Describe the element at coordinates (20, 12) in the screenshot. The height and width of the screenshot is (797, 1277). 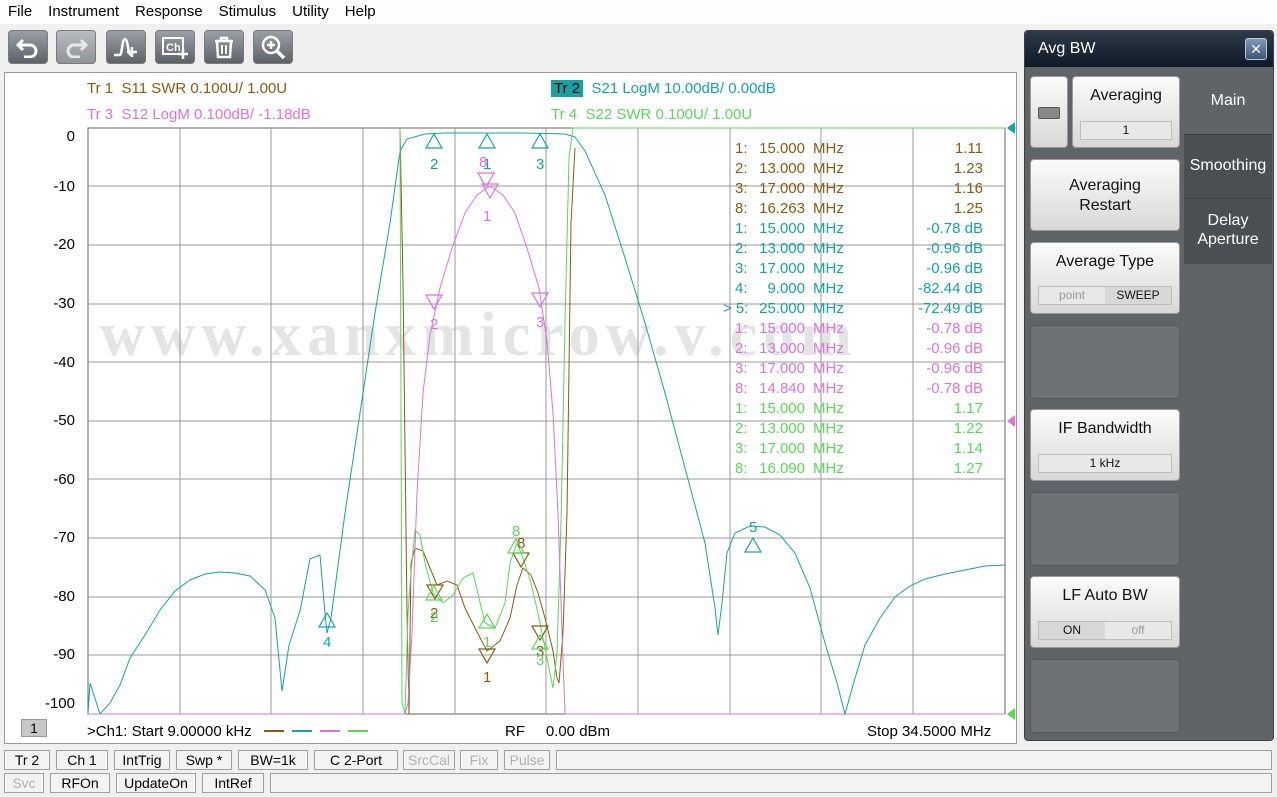
I see `menu-file: File` at that location.